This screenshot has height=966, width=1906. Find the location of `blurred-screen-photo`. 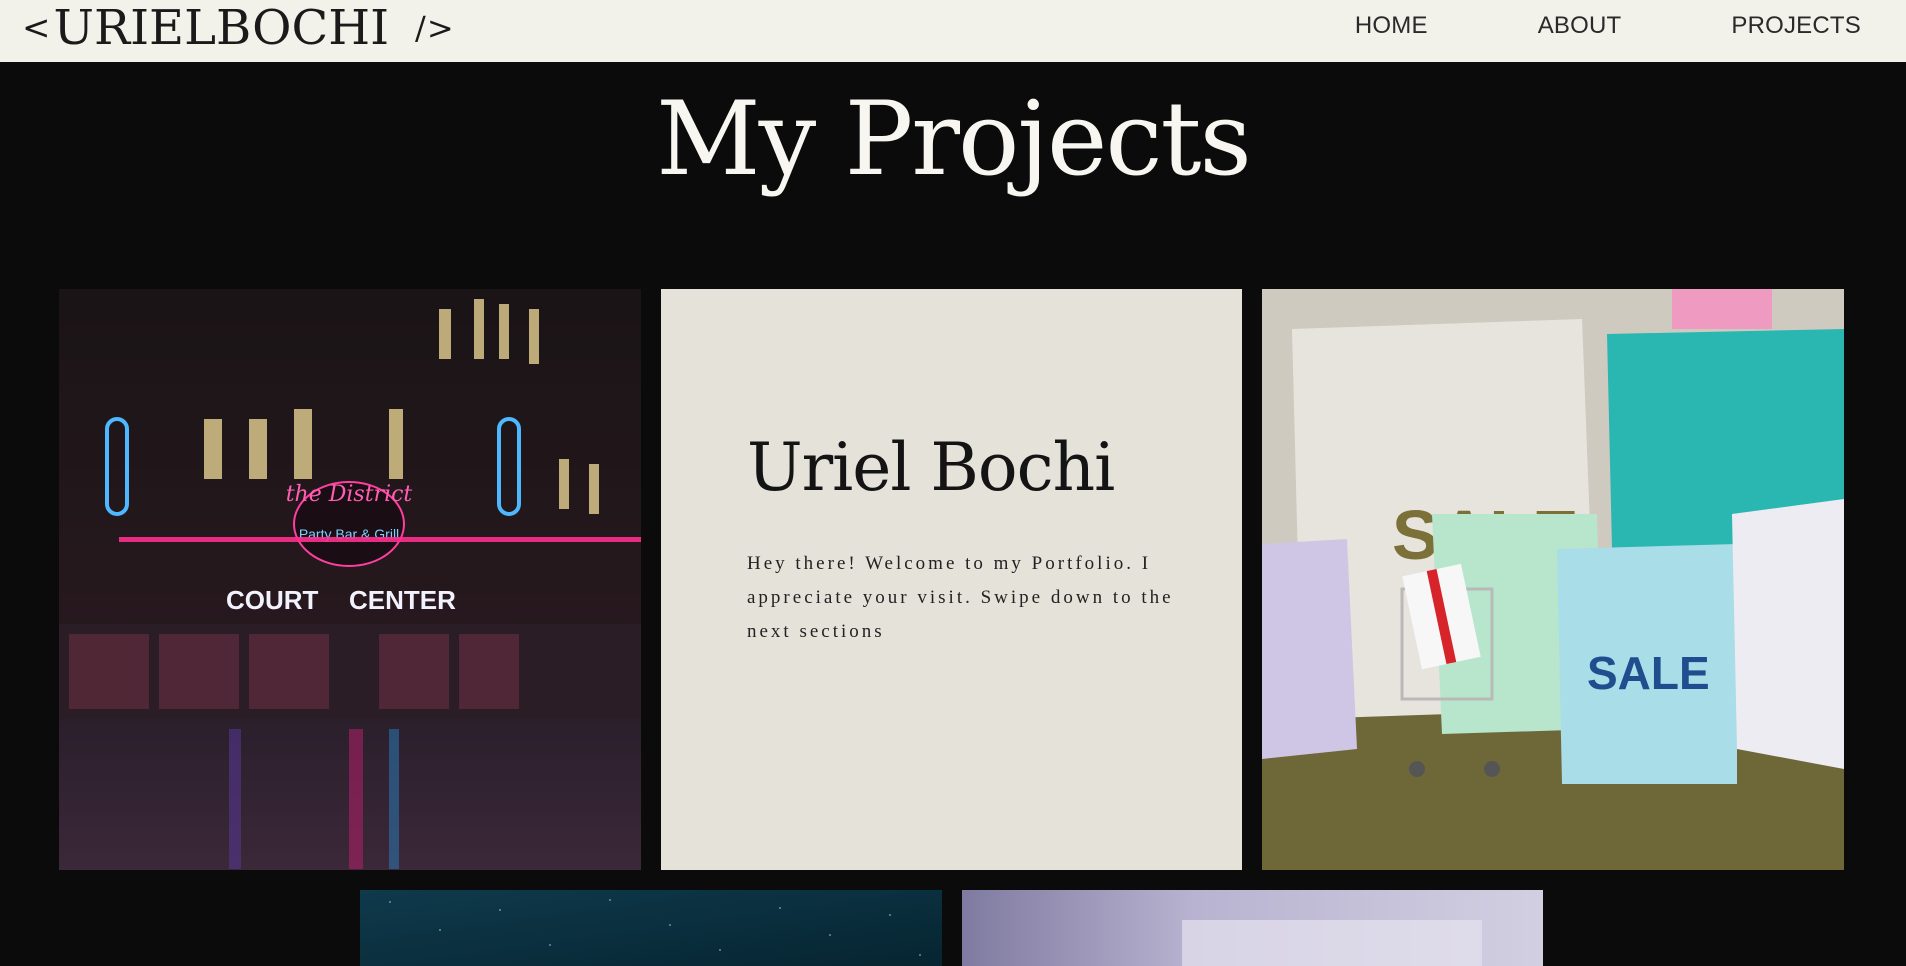

blurred-screen-photo is located at coordinates (1252, 928).